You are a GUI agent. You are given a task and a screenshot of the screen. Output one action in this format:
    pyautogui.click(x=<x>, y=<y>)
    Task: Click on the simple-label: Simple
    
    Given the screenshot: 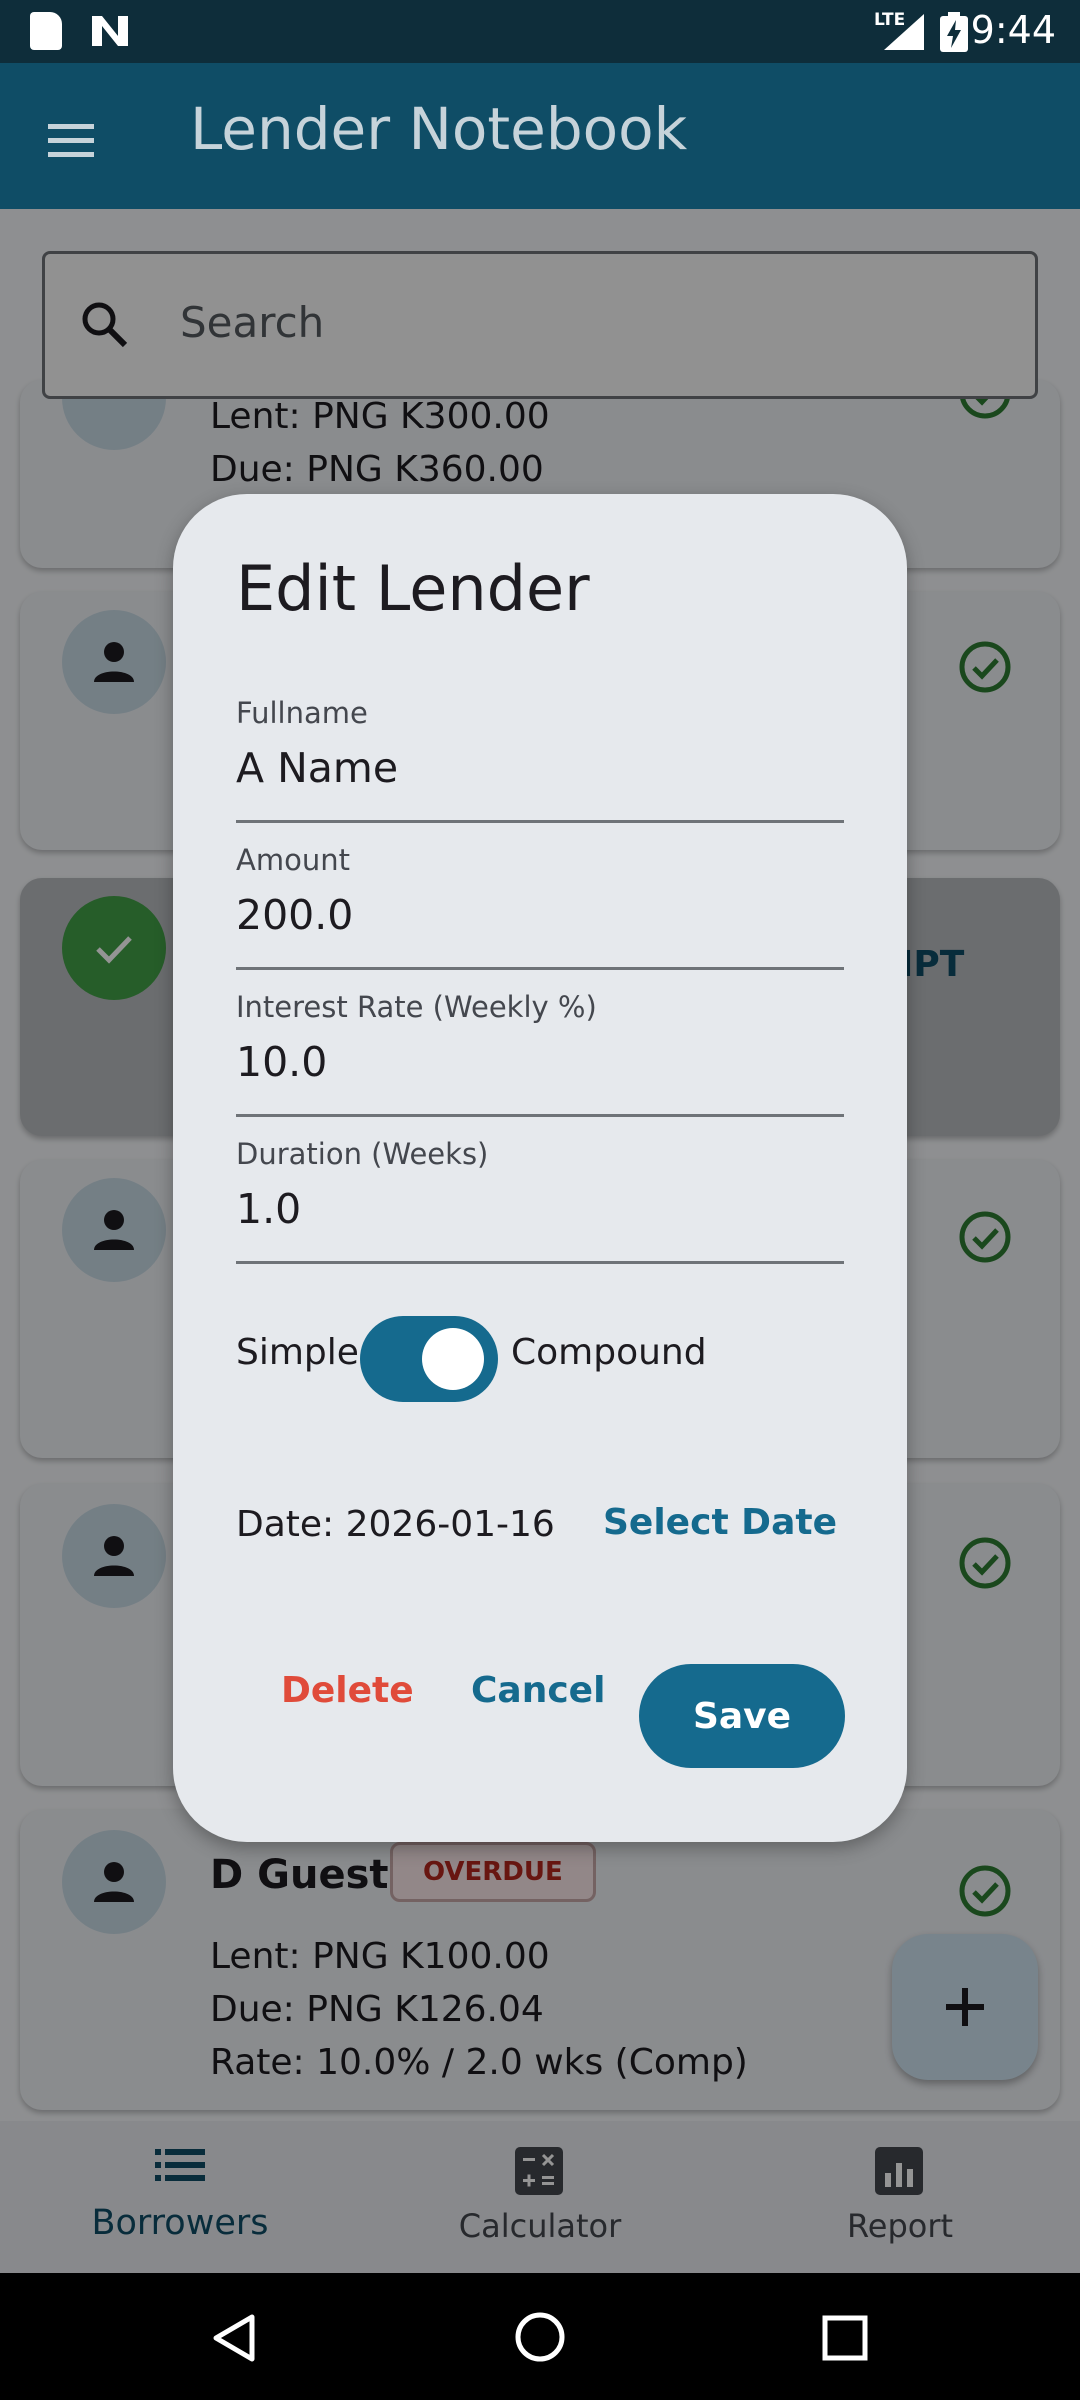 What is the action you would take?
    pyautogui.click(x=297, y=1352)
    